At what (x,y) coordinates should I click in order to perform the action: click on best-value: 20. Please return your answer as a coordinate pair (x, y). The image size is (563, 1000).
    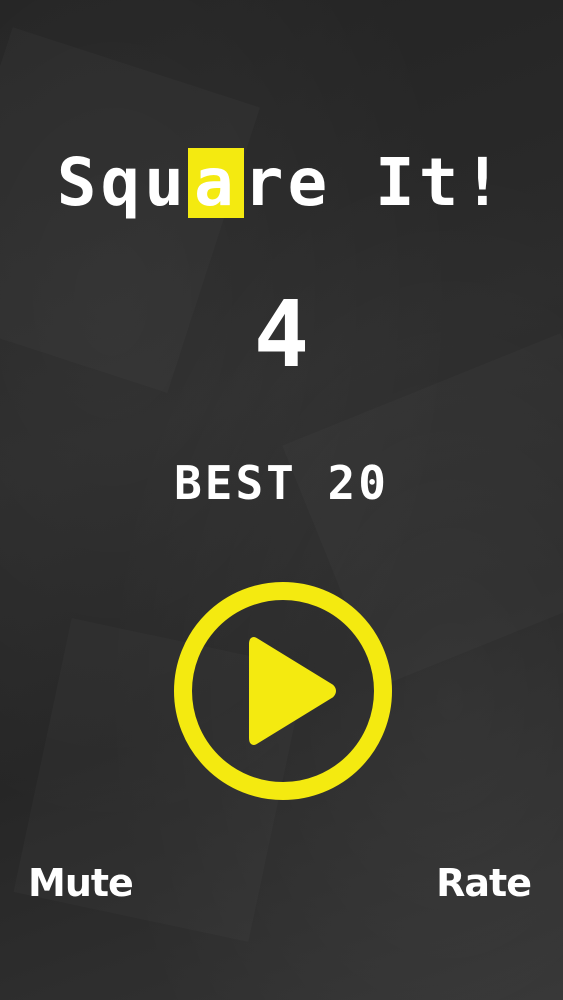
    Looking at the image, I should click on (358, 483).